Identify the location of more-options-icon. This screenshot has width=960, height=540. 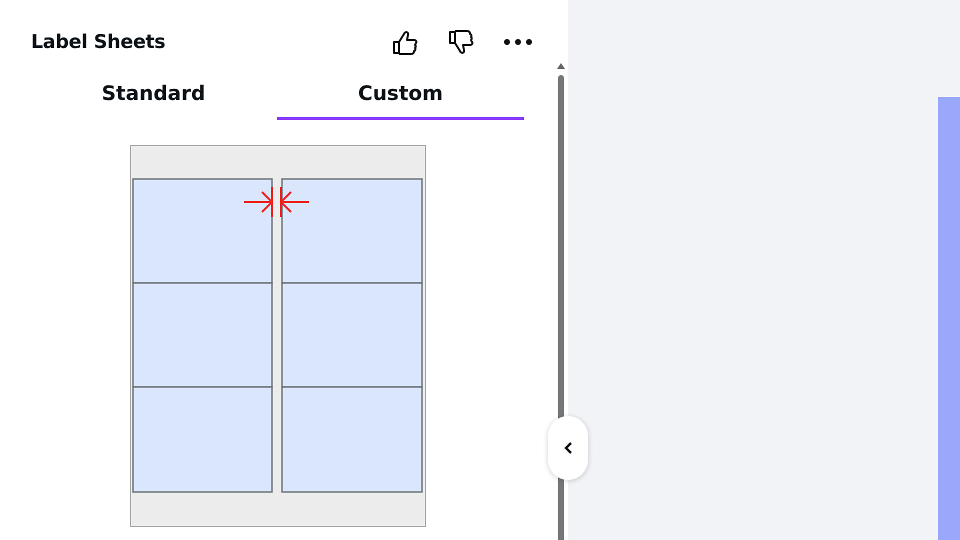
(518, 42).